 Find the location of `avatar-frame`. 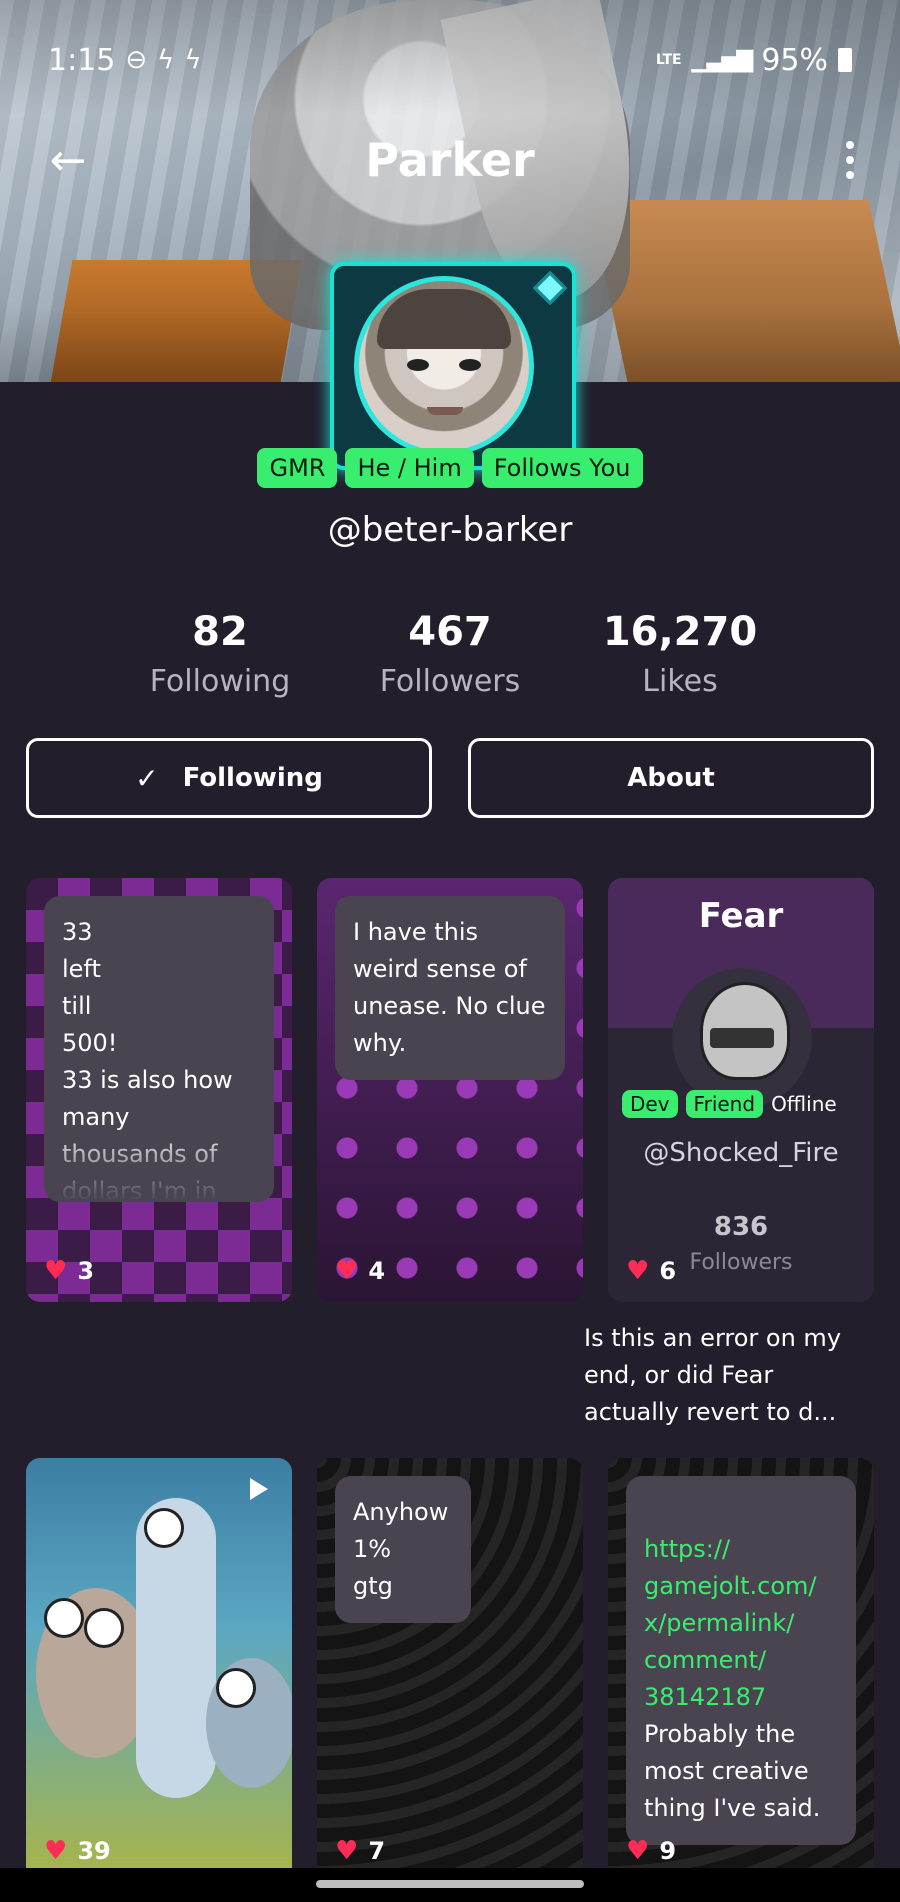

avatar-frame is located at coordinates (453, 366).